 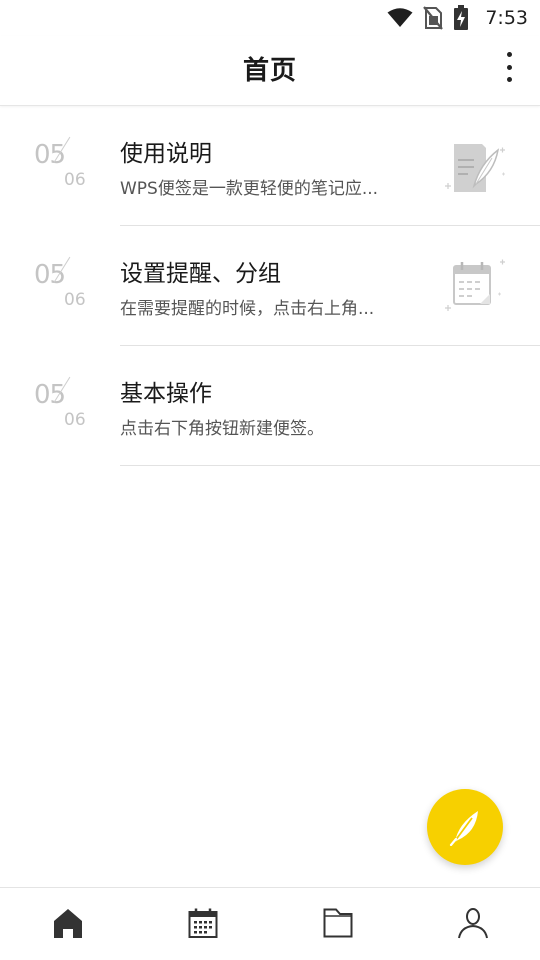 I want to click on note-title: 使用说明, so click(x=166, y=154).